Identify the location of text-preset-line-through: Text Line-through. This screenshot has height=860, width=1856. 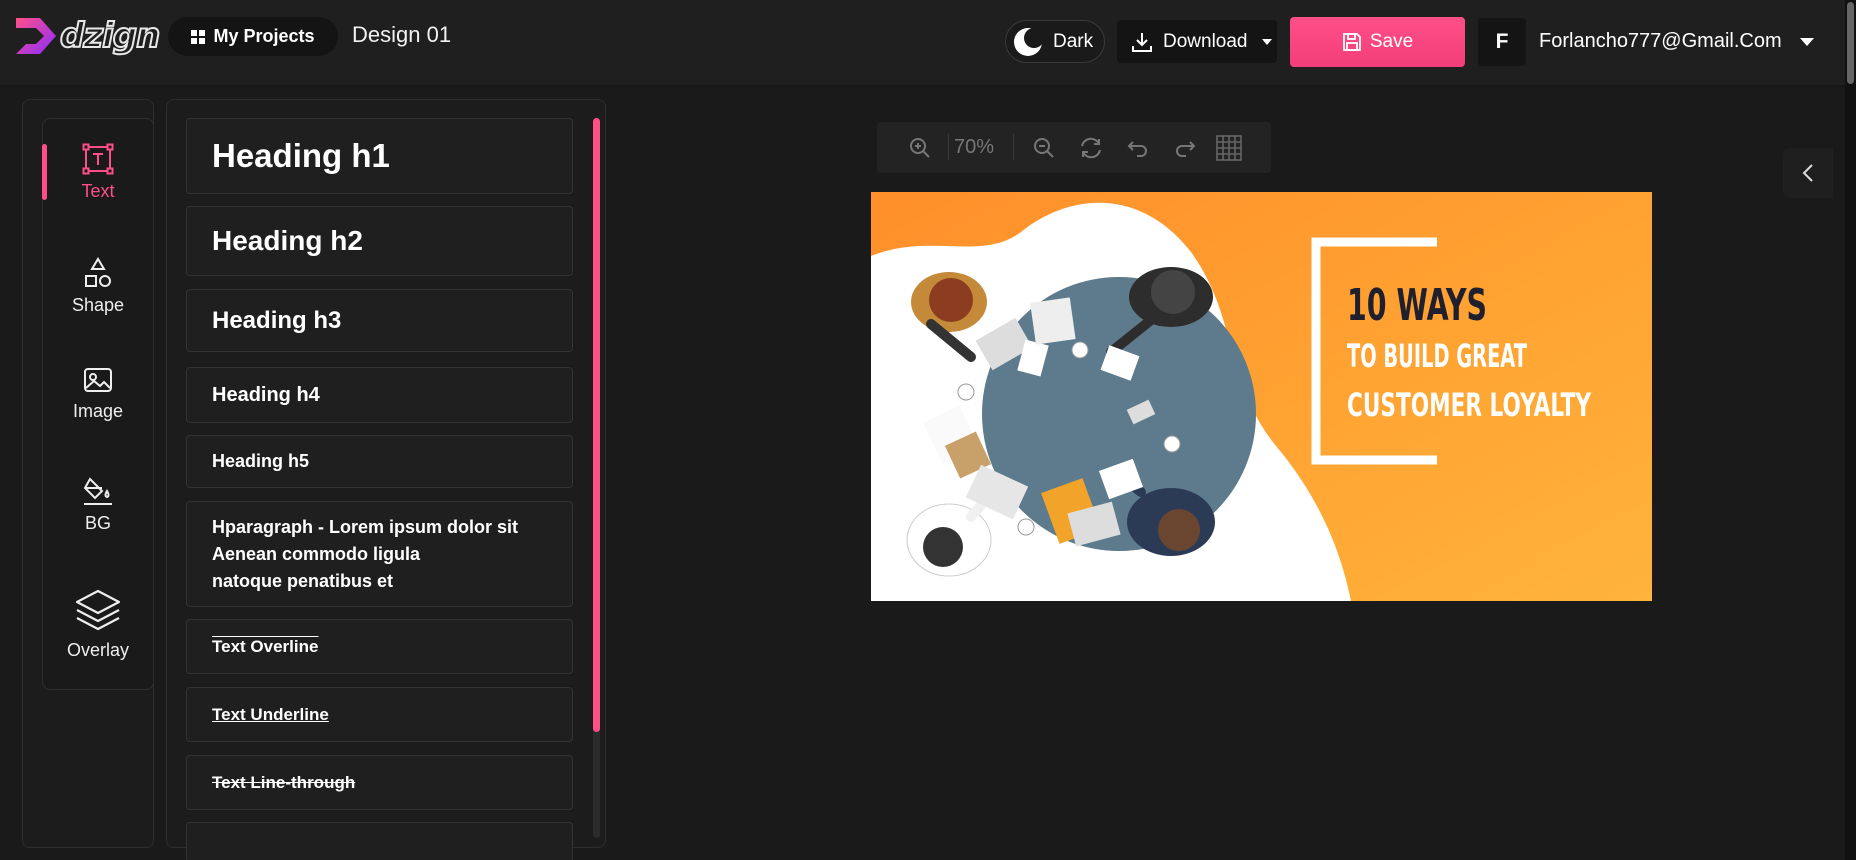
(379, 782).